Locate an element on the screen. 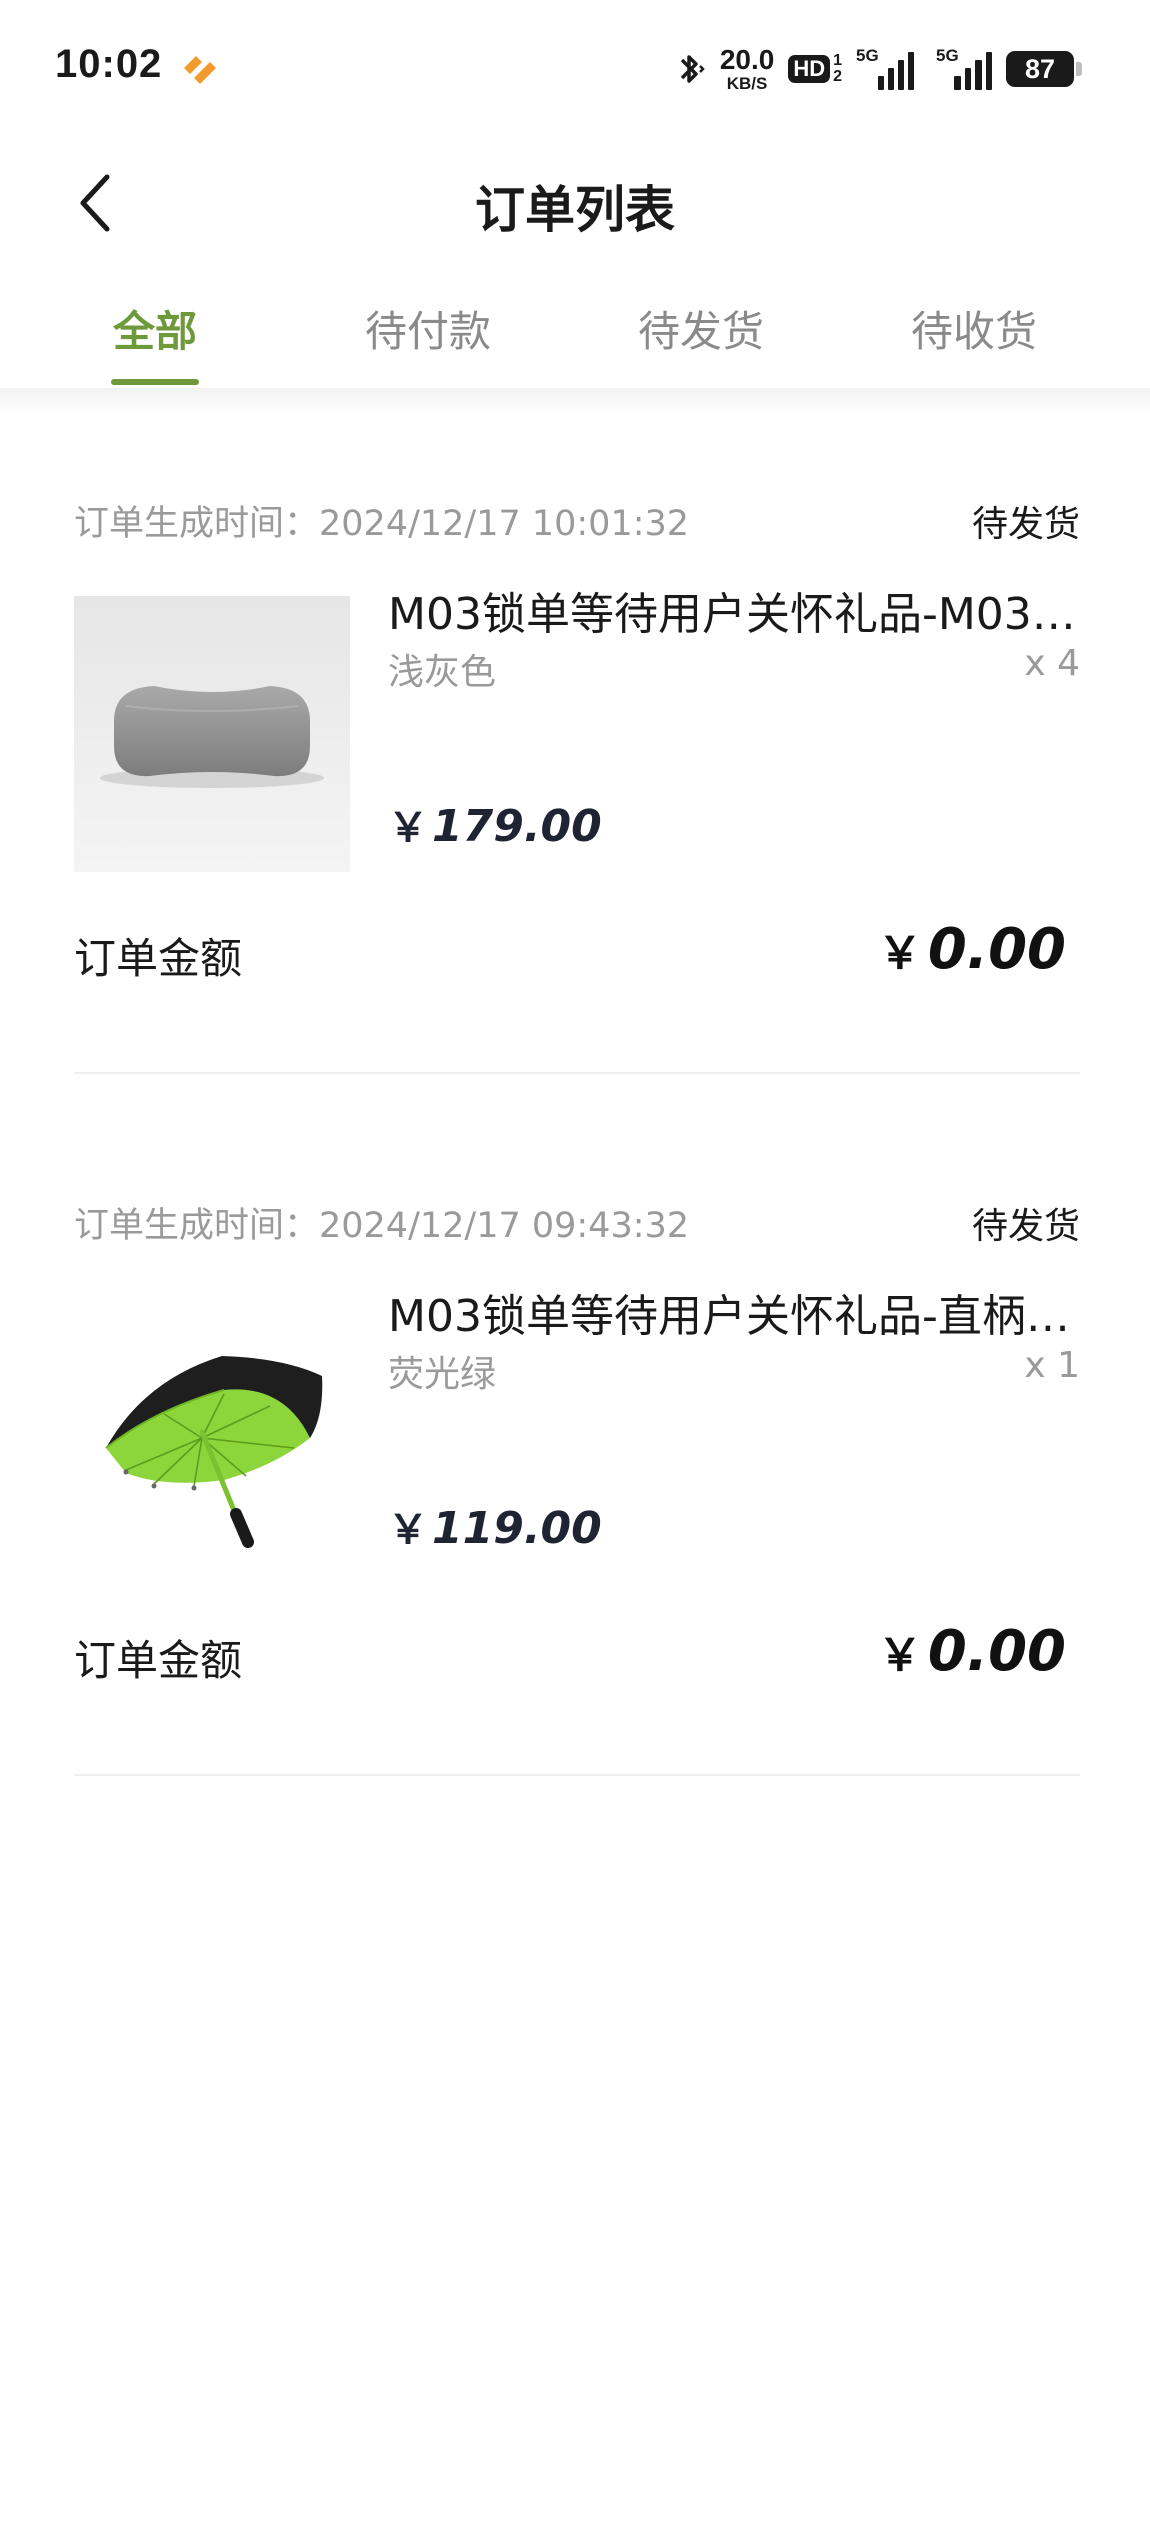 This screenshot has height=2529, width=1150. status-bar: 10:02 20.0 KB/S HD 1 2 5G 5G 87 is located at coordinates (575, 70).